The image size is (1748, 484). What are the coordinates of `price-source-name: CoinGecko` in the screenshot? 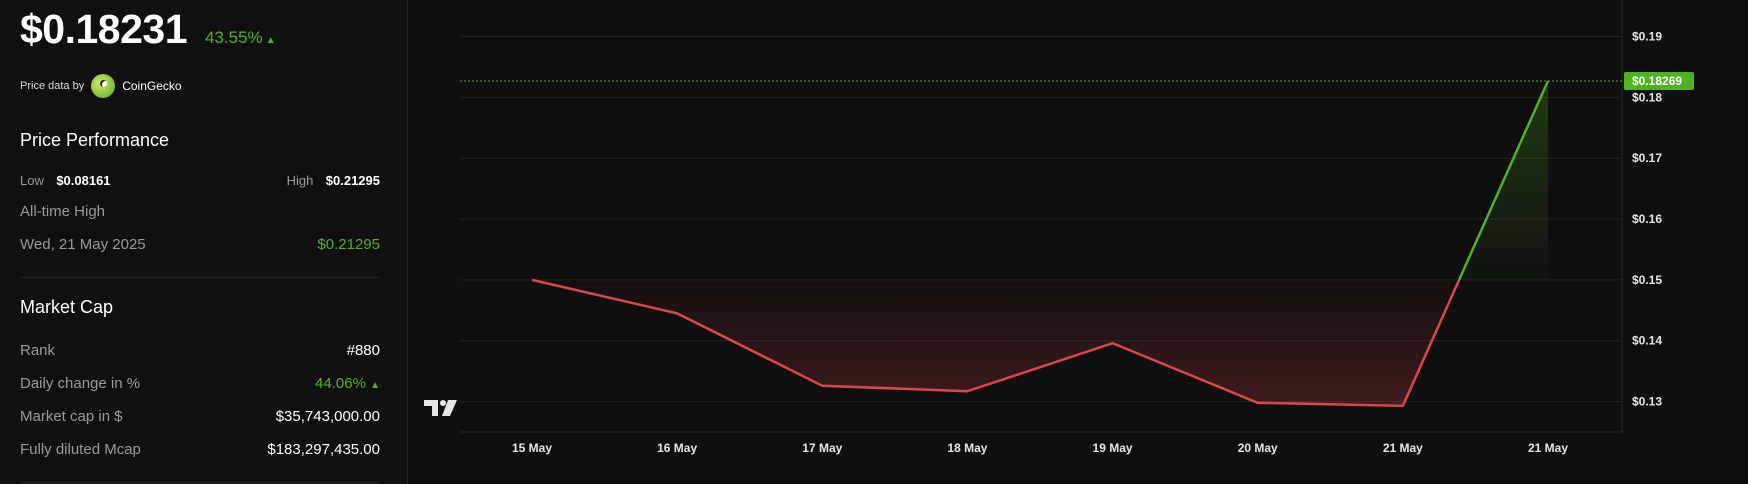 It's located at (151, 86).